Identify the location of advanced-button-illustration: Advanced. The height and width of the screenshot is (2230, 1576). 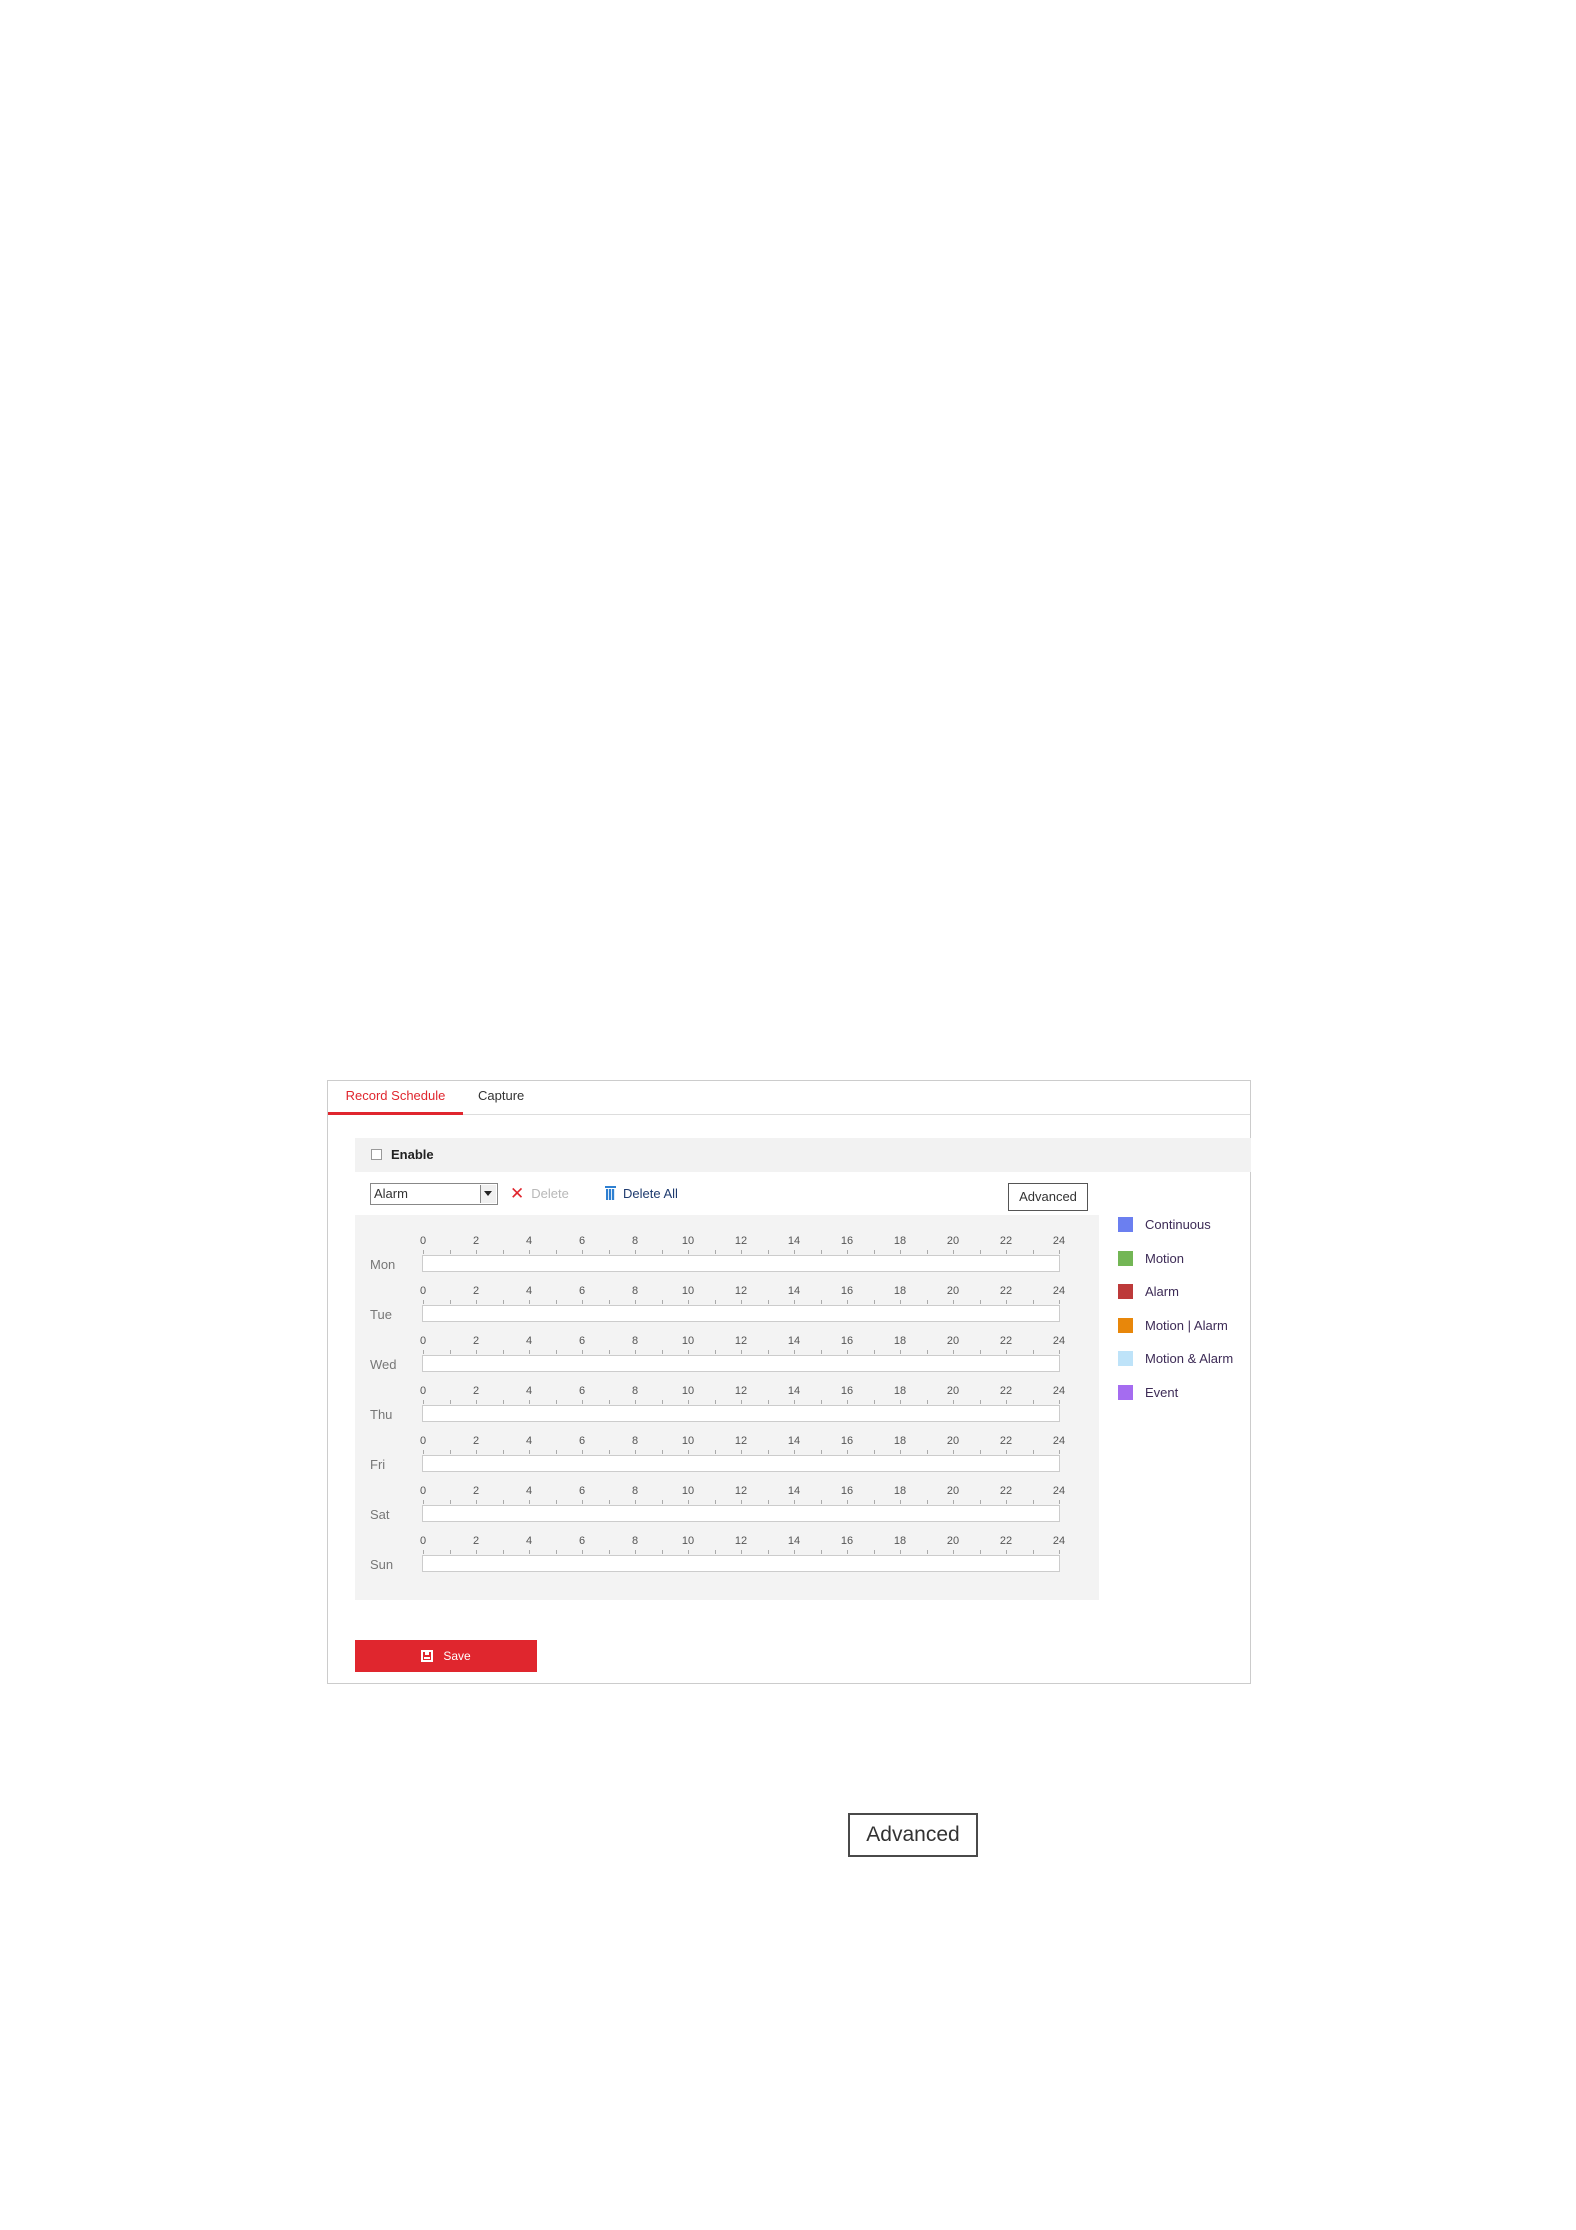
(913, 1835).